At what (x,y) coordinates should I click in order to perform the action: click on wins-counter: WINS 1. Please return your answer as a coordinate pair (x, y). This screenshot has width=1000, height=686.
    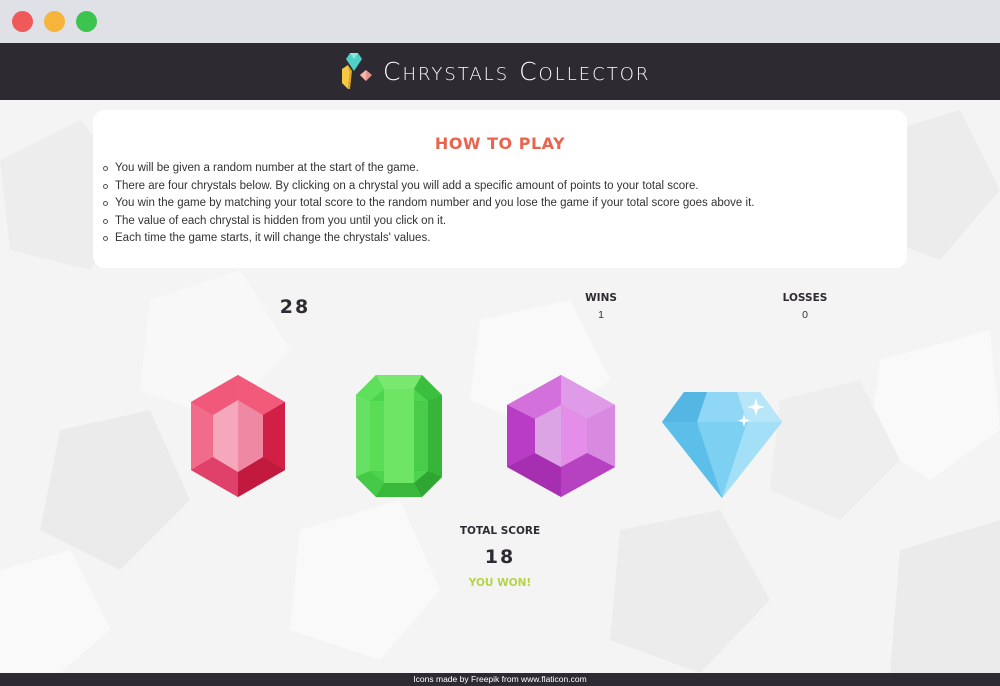
    Looking at the image, I should click on (601, 306).